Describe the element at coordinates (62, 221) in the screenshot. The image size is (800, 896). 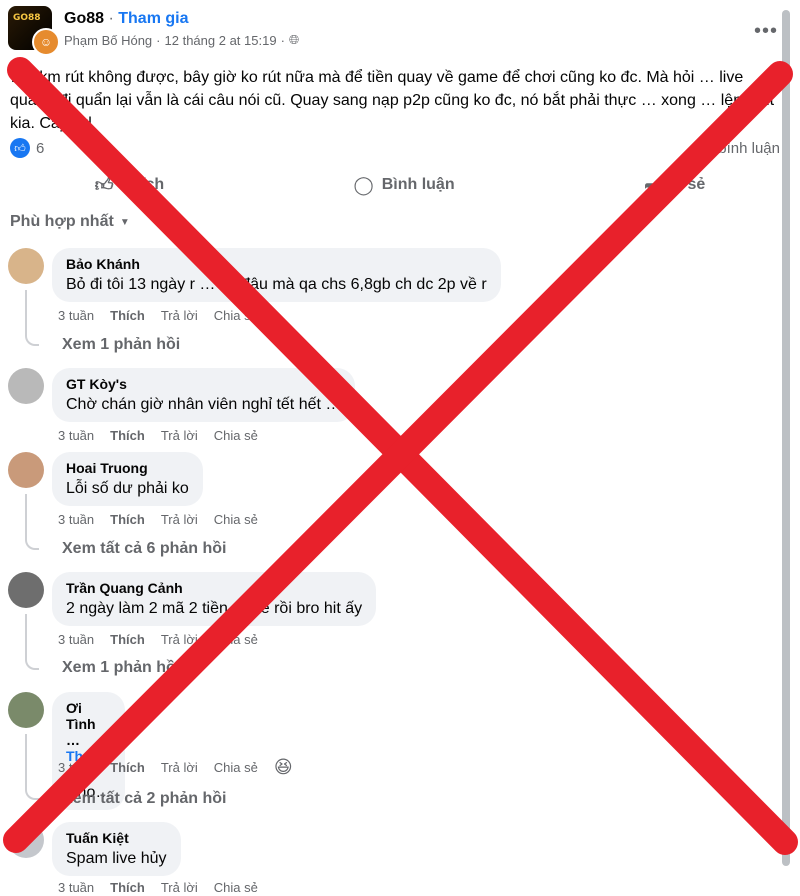
I see `sort-label: Phù hợp nhất` at that location.